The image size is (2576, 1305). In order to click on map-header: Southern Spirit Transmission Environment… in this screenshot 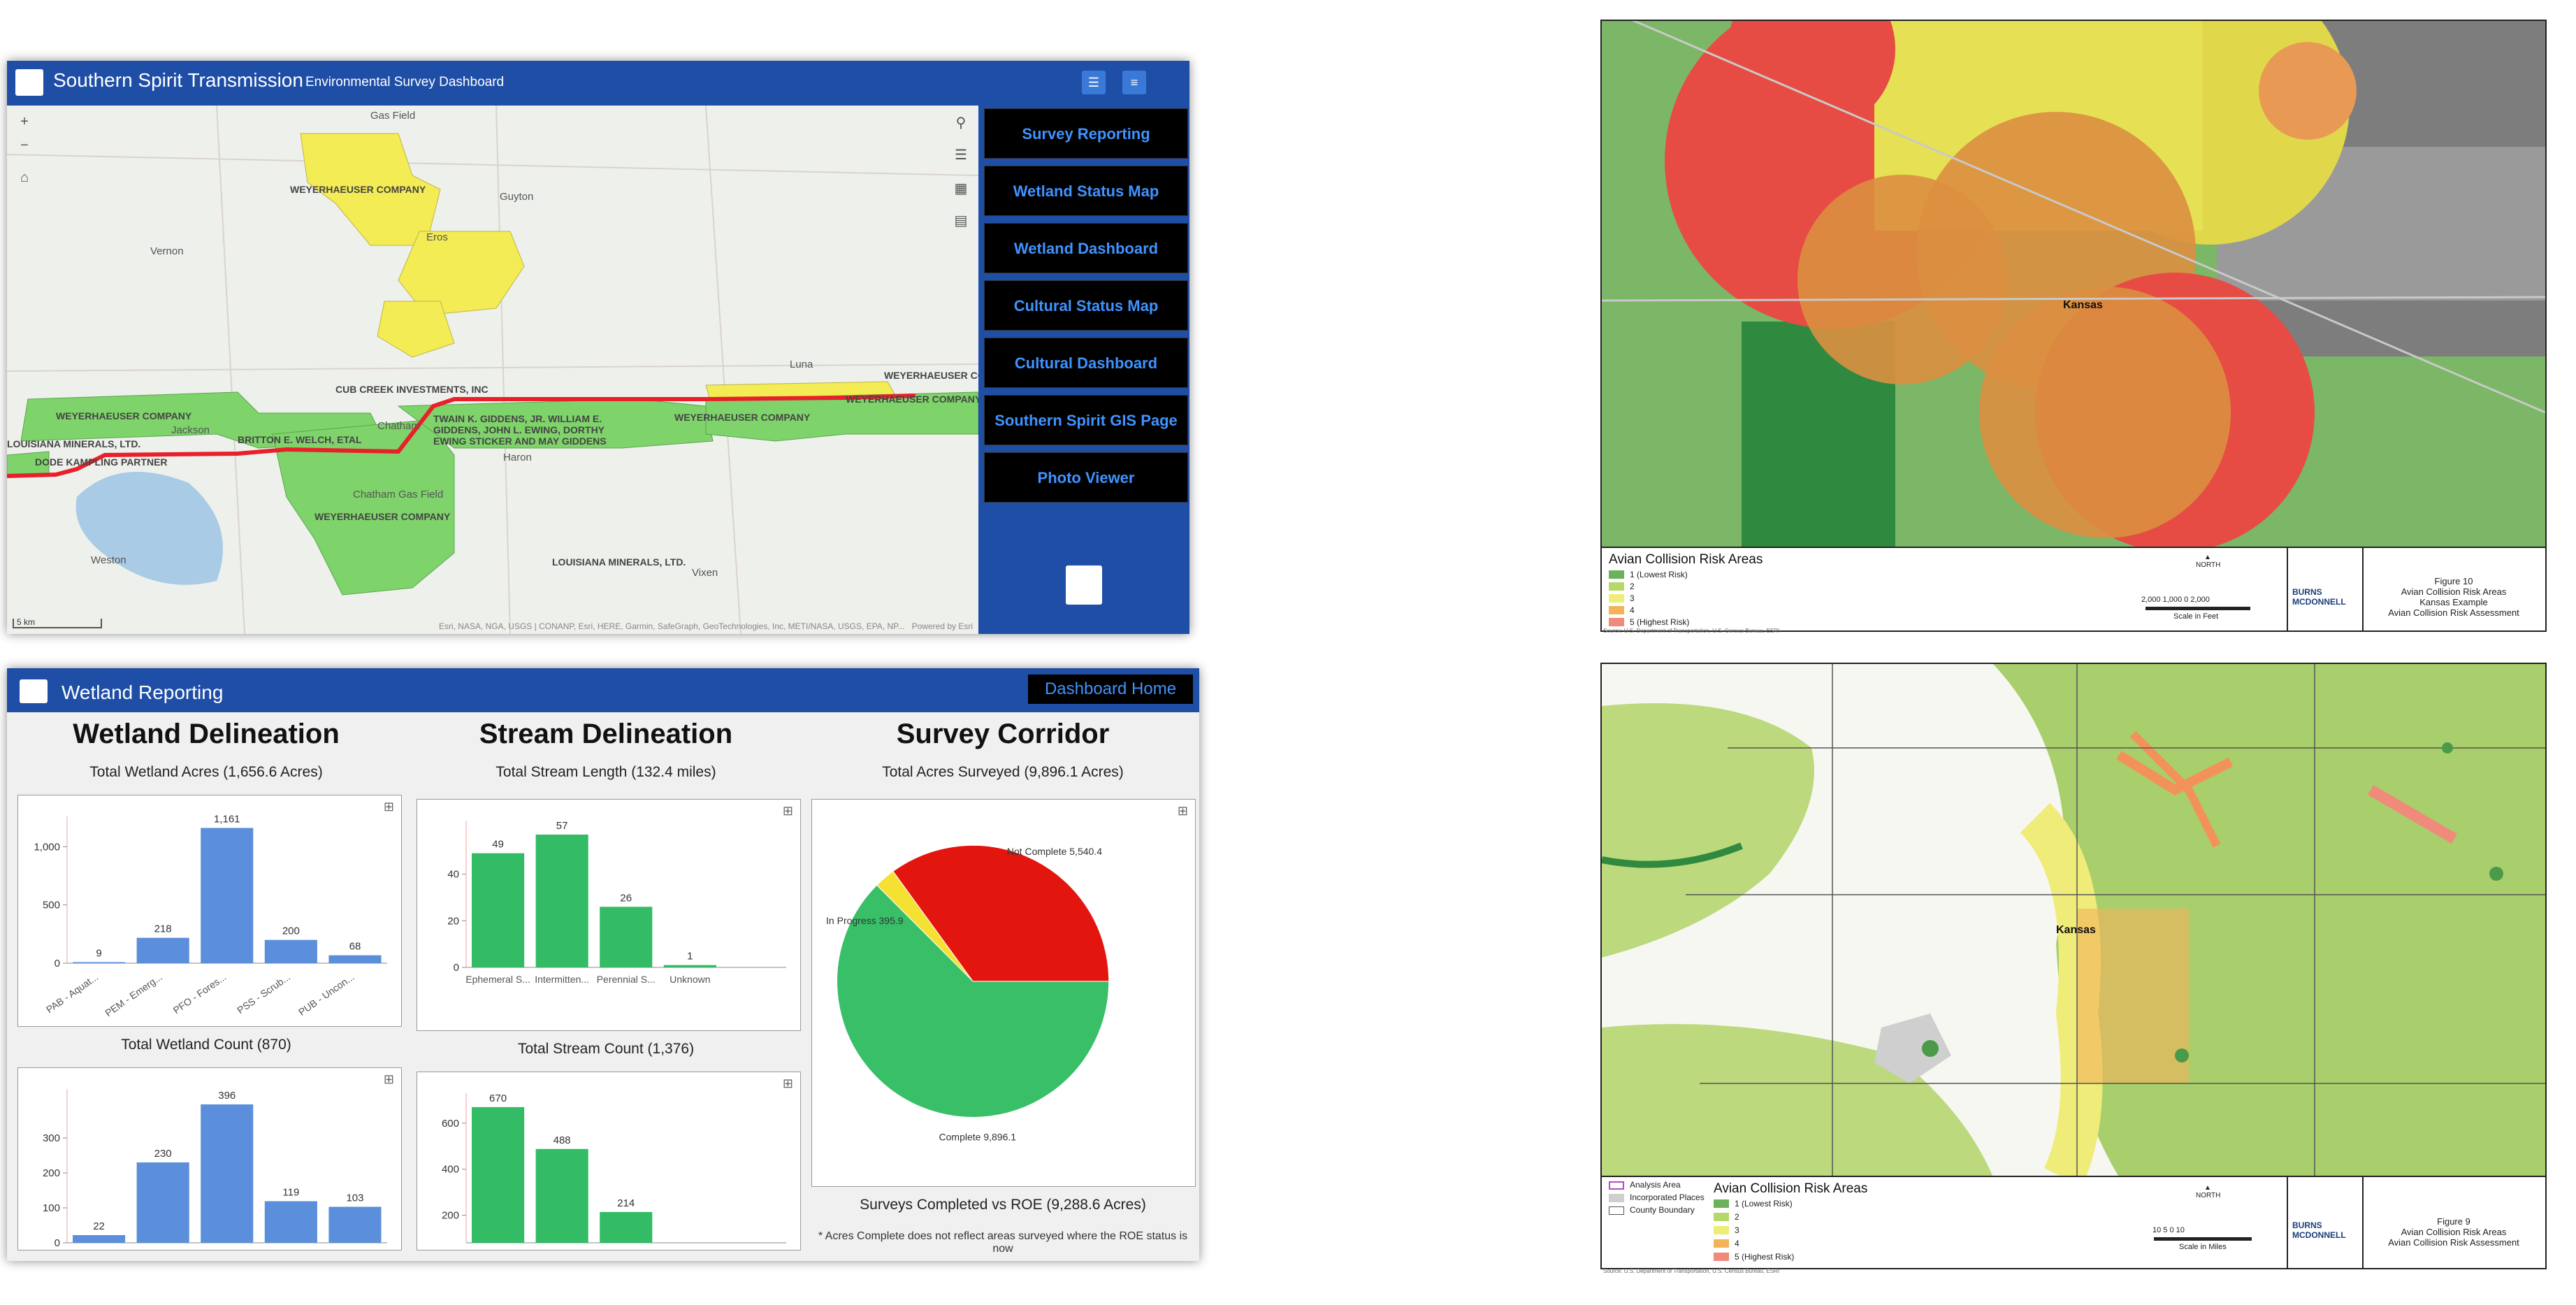, I will do `click(598, 83)`.